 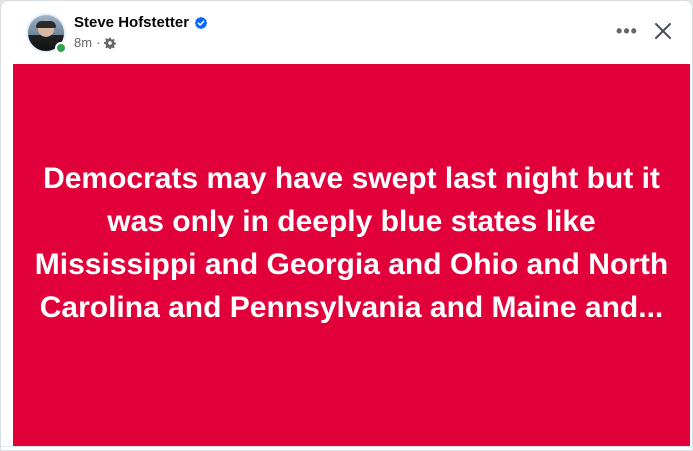 What do you see at coordinates (46, 33) in the screenshot?
I see `author-avatar-link` at bounding box center [46, 33].